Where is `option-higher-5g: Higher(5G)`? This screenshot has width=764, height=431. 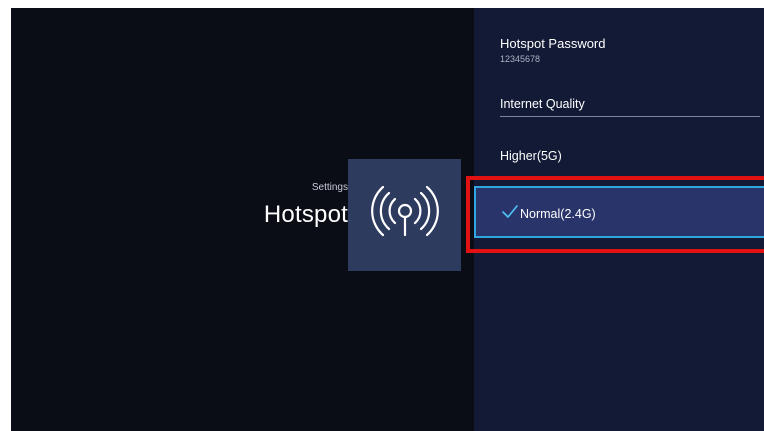
option-higher-5g: Higher(5G) is located at coordinates (531, 156).